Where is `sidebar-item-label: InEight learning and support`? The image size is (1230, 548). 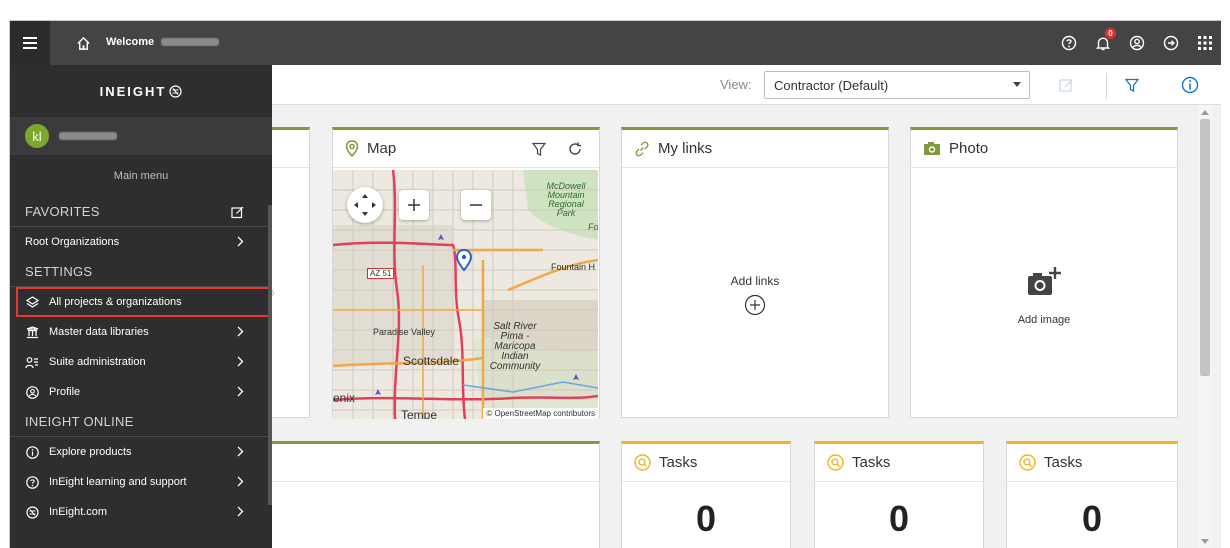
sidebar-item-label: InEight learning and support is located at coordinates (118, 482).